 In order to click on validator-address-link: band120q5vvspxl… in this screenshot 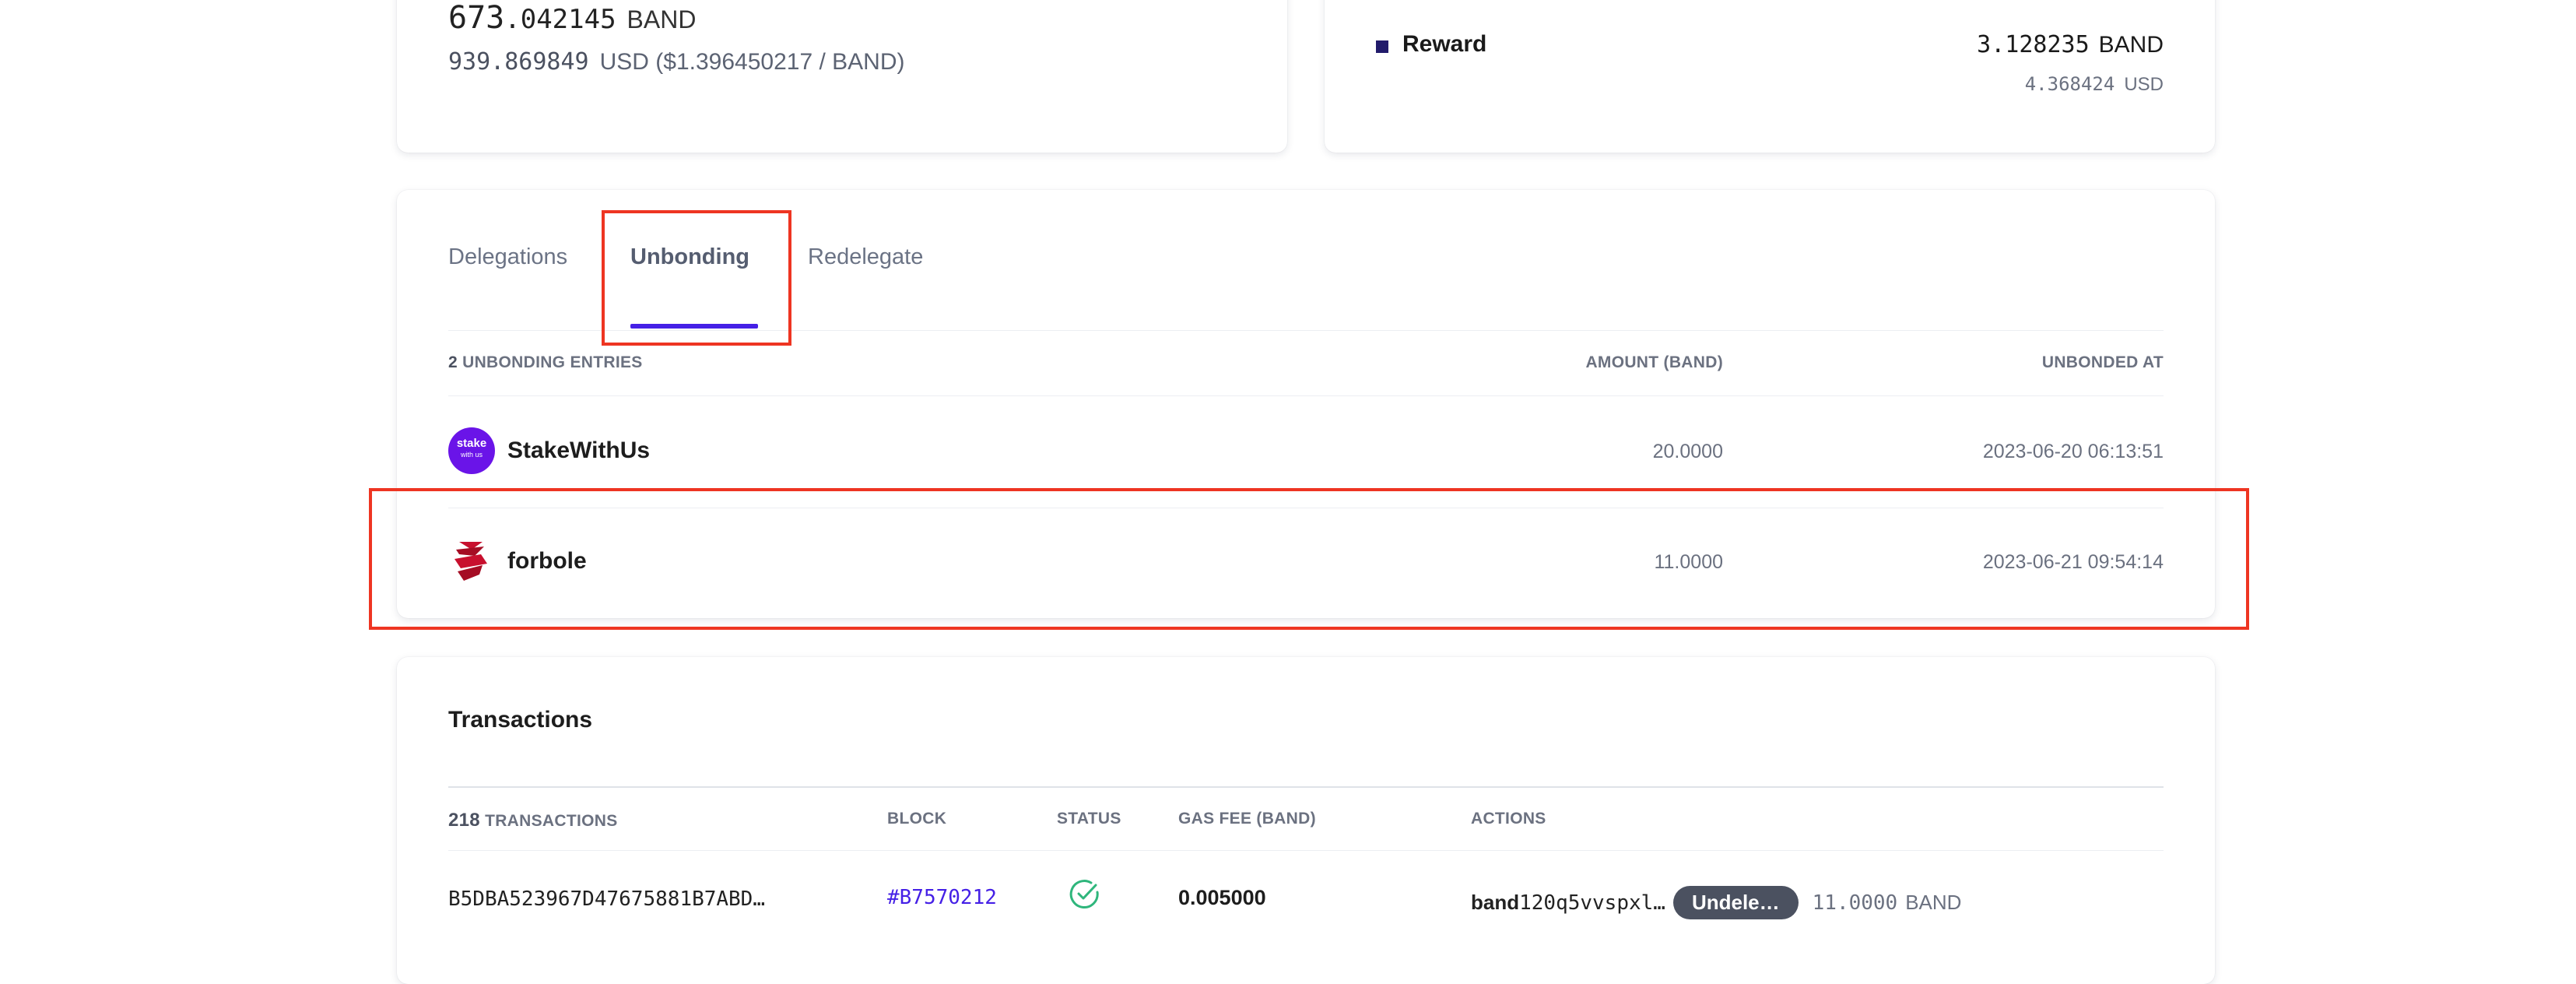, I will do `click(1568, 903)`.